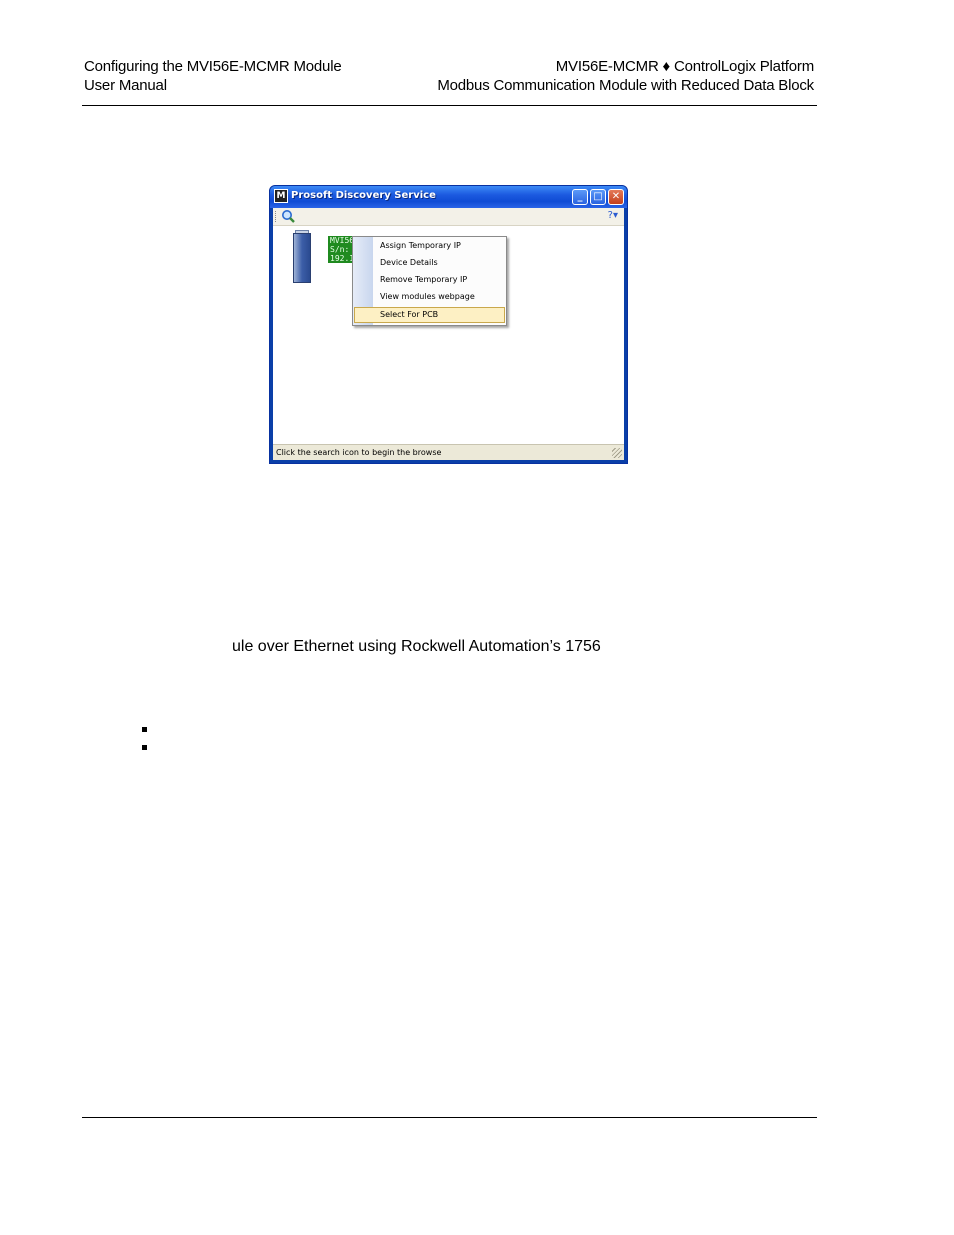  What do you see at coordinates (617, 453) in the screenshot?
I see `resize-grip-icon` at bounding box center [617, 453].